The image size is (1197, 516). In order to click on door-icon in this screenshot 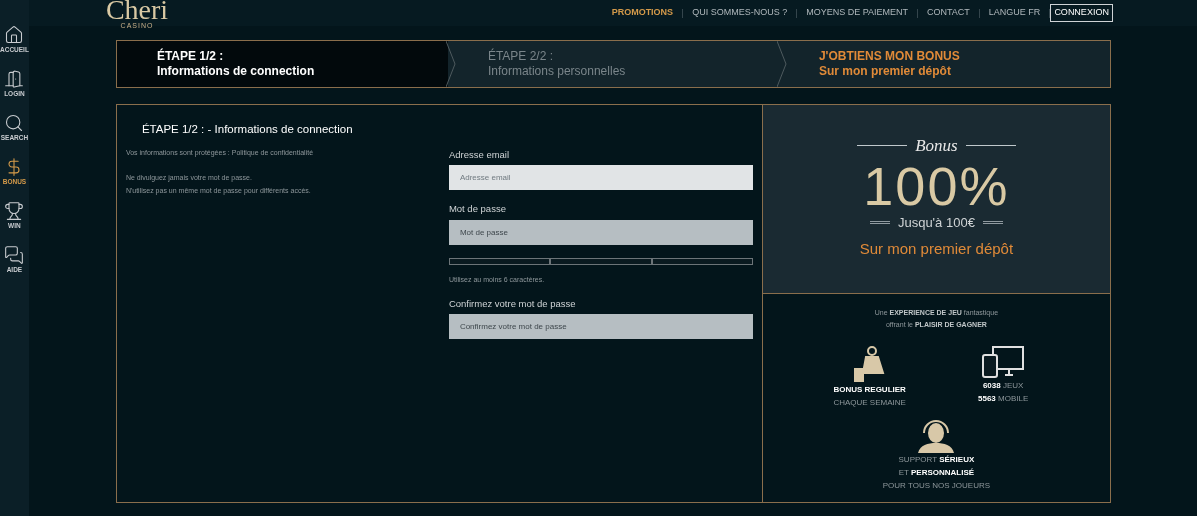, I will do `click(14, 79)`.